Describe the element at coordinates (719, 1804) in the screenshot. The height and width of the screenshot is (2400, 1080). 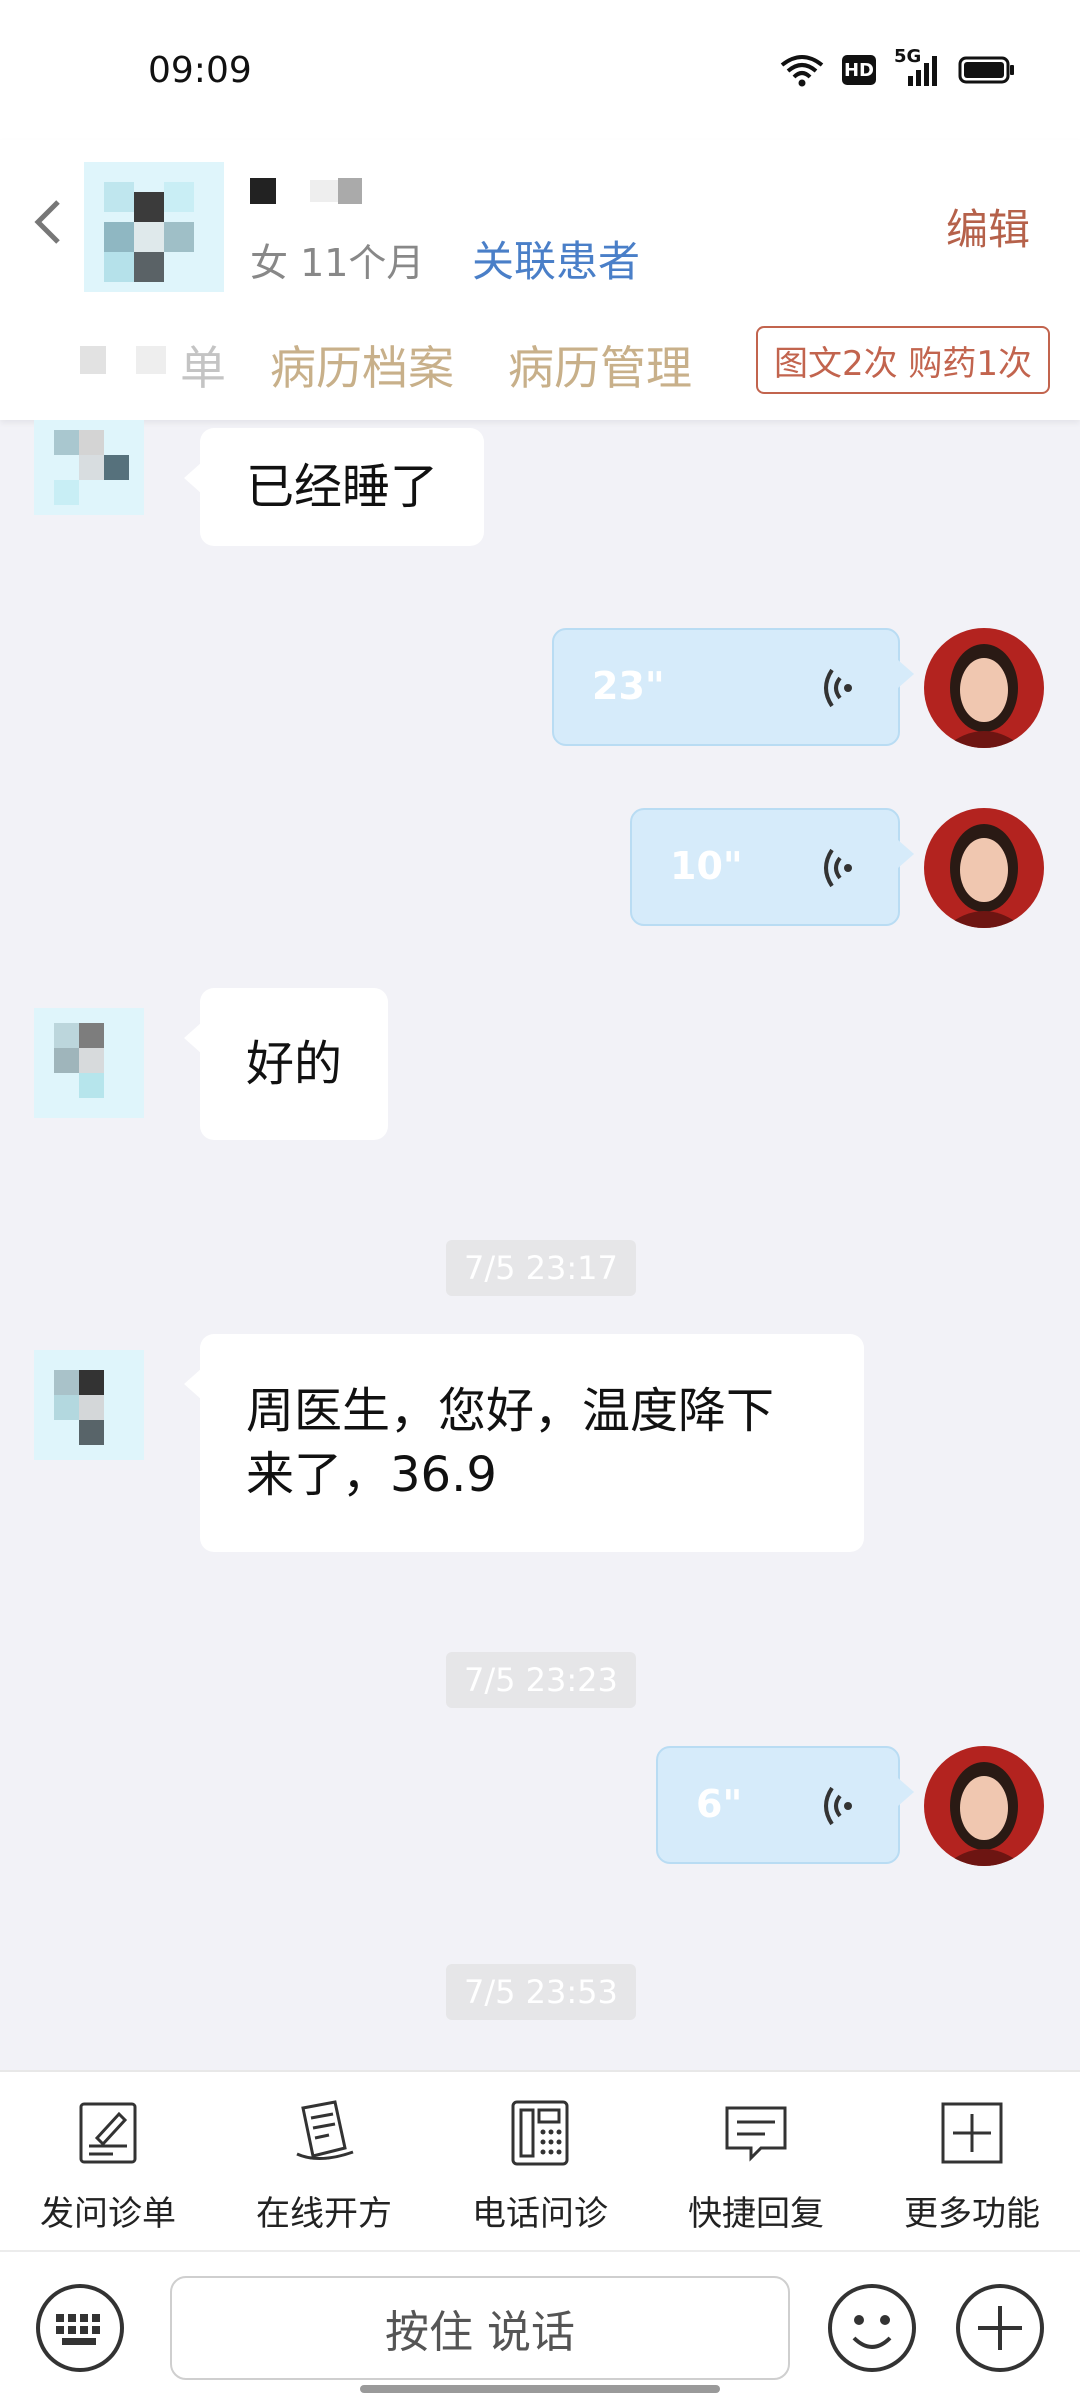
I see `voice-duration: 6"` at that location.